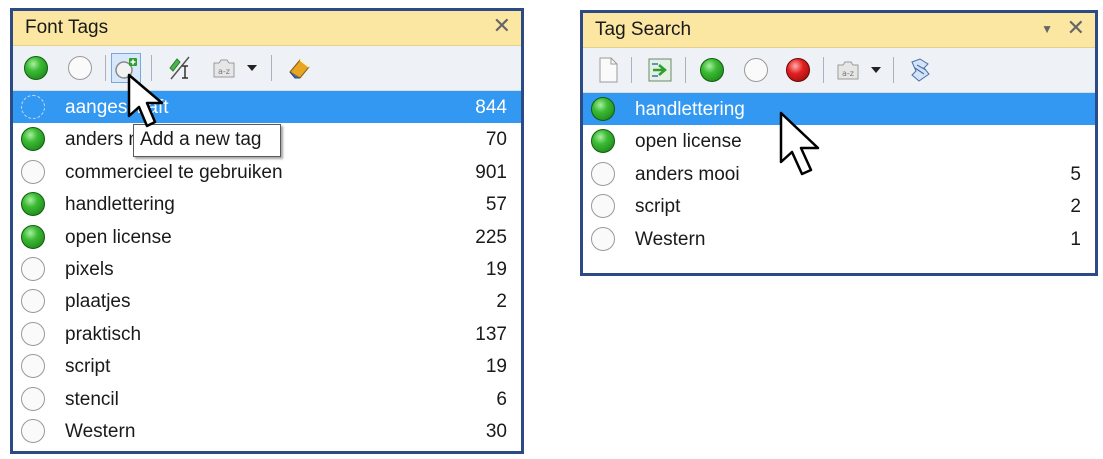  What do you see at coordinates (267, 269) in the screenshot?
I see `tag-row: pixels 19` at bounding box center [267, 269].